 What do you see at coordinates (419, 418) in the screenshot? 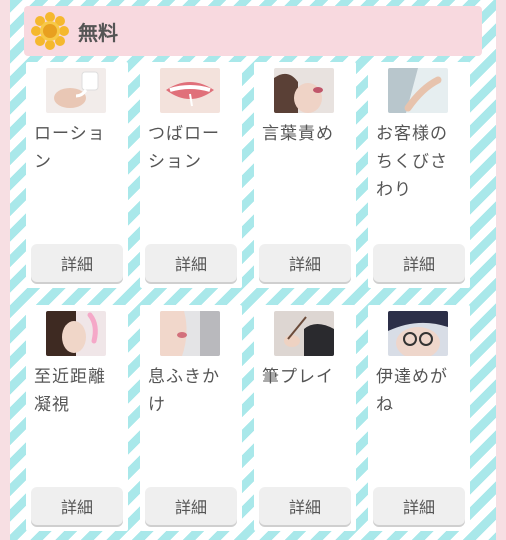
I see `option-card: 伊達めがね 詳細` at bounding box center [419, 418].